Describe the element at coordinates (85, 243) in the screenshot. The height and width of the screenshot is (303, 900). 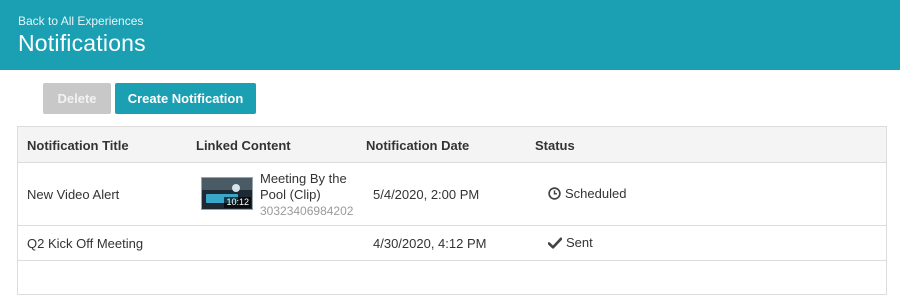
I see `notification-title: Q2 Kick Off Meeting` at that location.